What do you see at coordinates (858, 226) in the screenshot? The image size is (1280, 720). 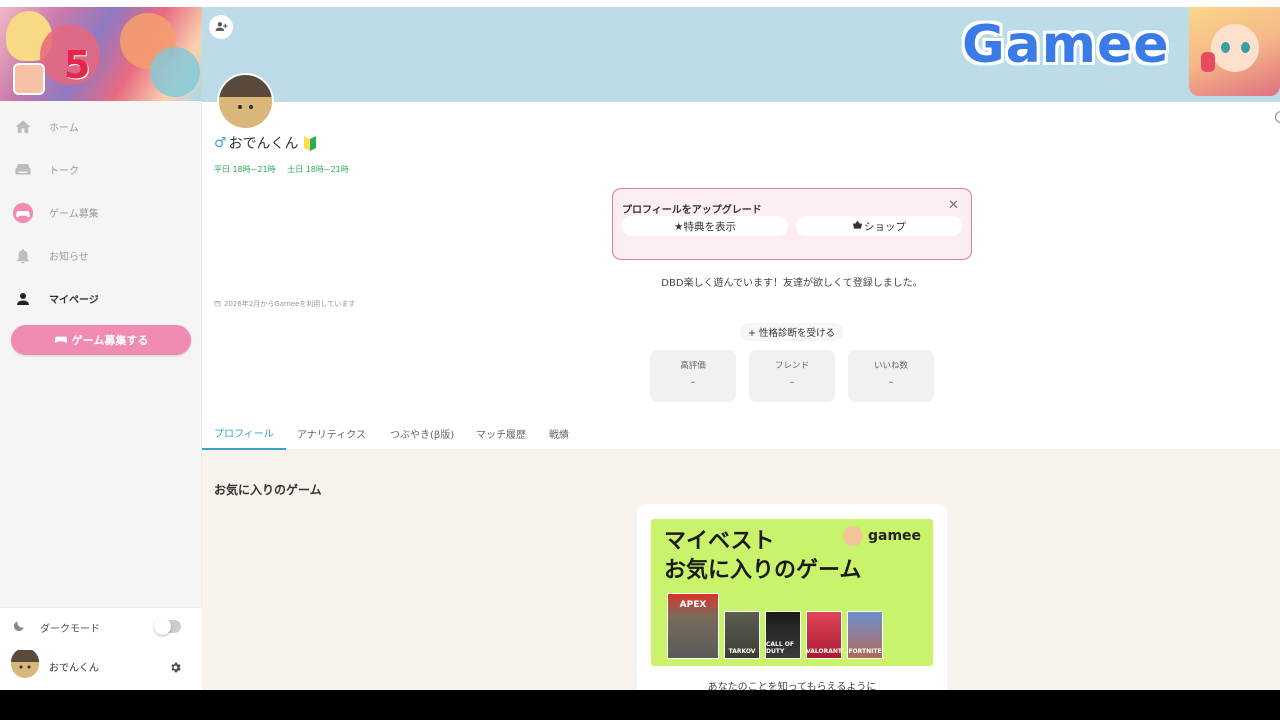 I see `basket-icon` at bounding box center [858, 226].